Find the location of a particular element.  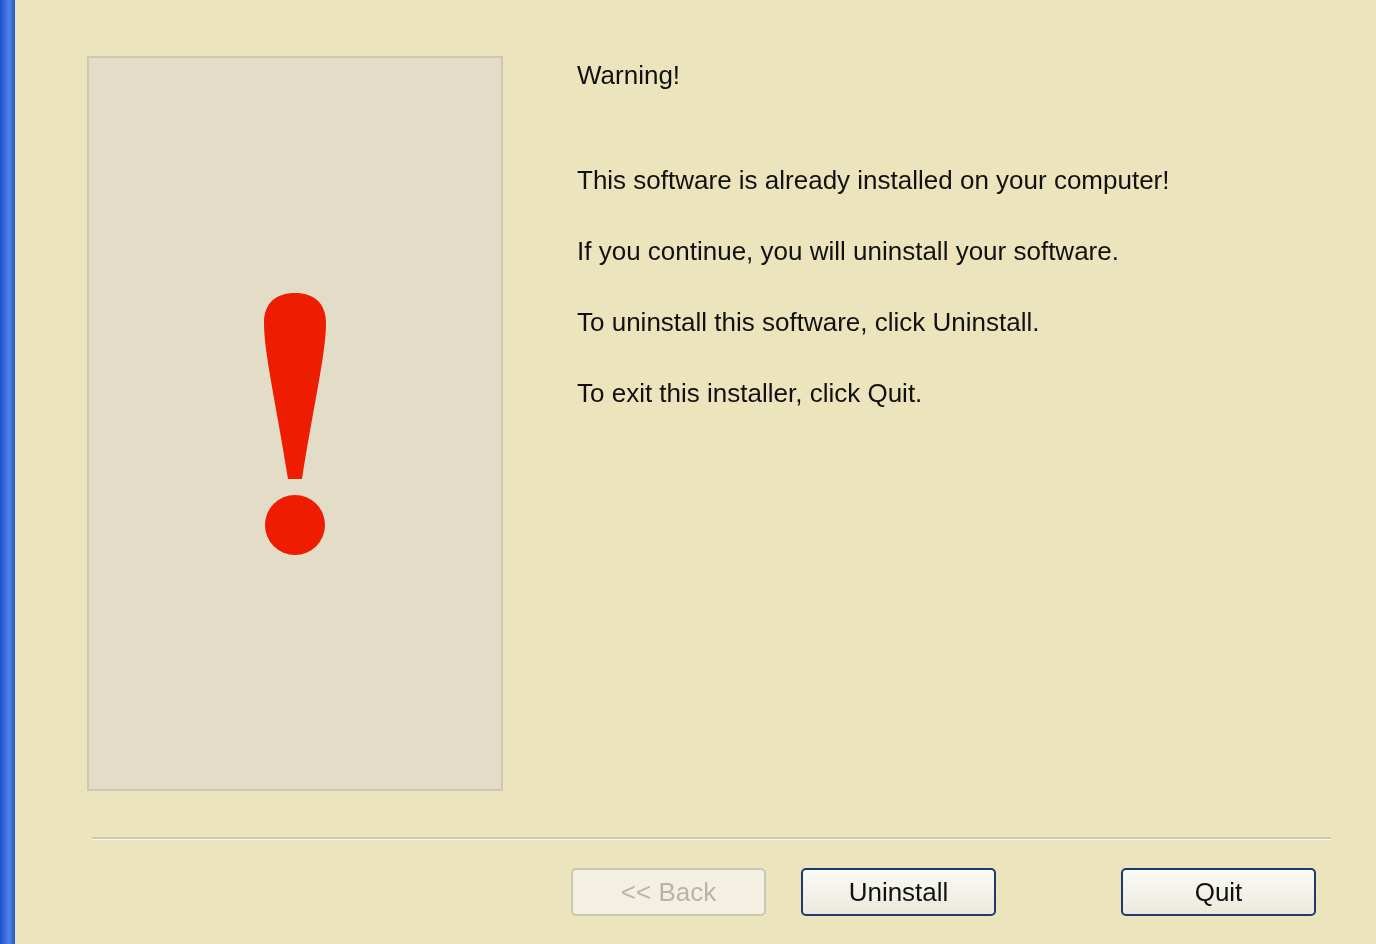

message-text: This software is already installed on your computer! is located at coordinates (873, 180).